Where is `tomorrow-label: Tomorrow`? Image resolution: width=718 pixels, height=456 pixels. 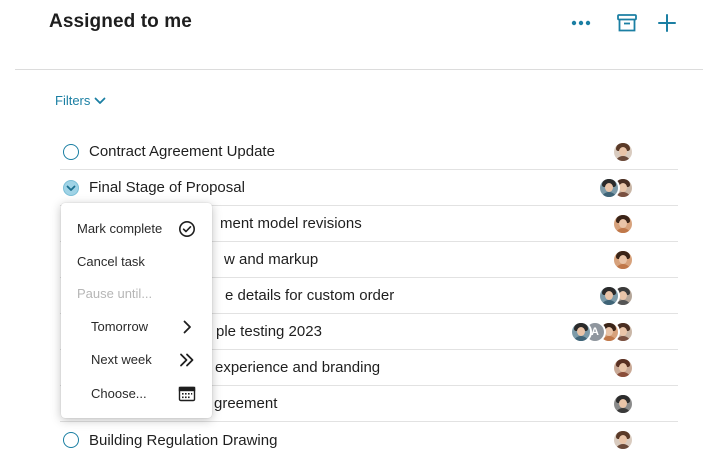
tomorrow-label: Tomorrow is located at coordinates (120, 326).